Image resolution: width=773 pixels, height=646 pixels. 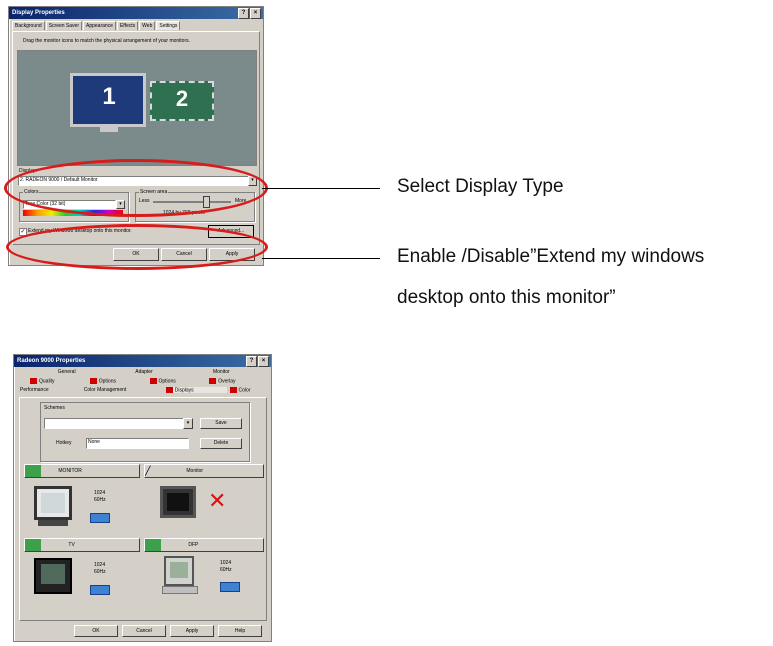 I want to click on dfp-rotate-icons, so click(x=230, y=587).